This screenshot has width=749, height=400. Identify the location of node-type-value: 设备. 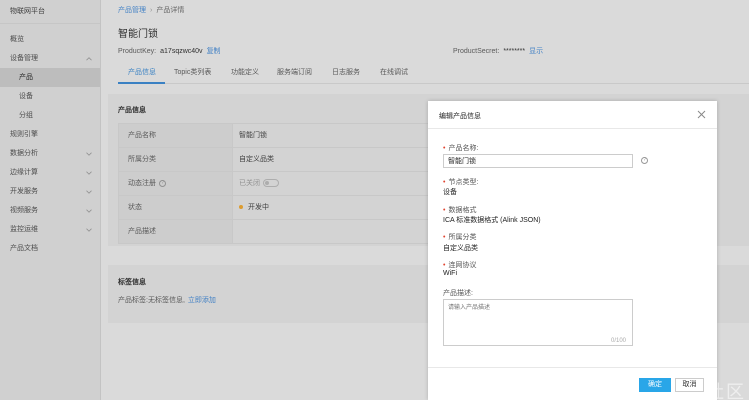
(450, 192).